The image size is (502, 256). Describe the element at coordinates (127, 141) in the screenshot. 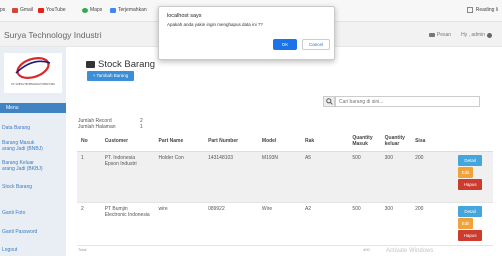

I see `col-customer: Customer` at that location.